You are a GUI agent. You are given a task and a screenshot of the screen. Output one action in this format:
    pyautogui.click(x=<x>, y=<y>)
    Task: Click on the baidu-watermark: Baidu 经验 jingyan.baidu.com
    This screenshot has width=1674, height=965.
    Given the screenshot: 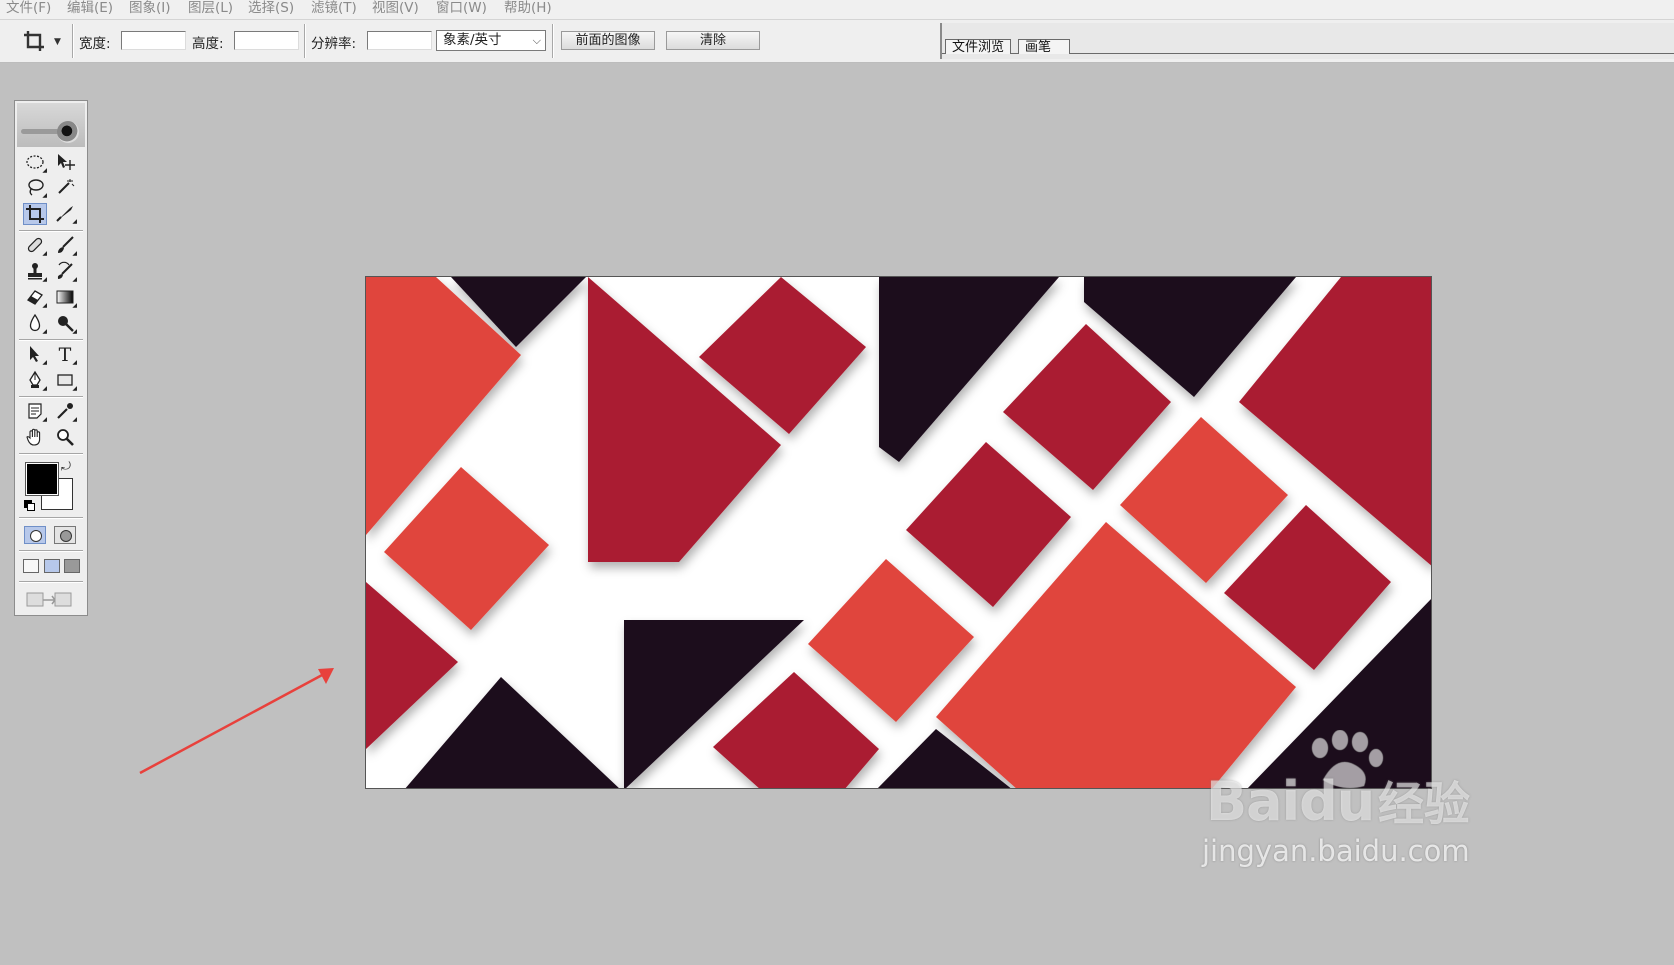 What is the action you would take?
    pyautogui.click(x=1343, y=800)
    